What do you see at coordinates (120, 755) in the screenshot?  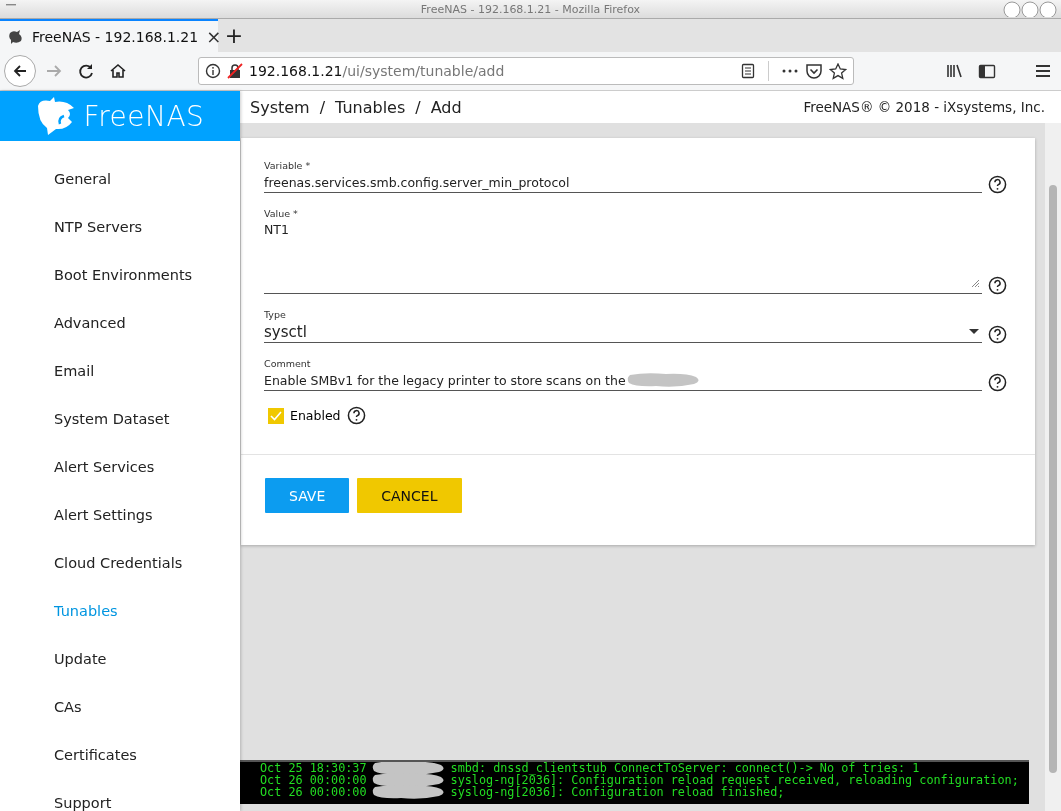 I see `sidebar-item: Certificates` at bounding box center [120, 755].